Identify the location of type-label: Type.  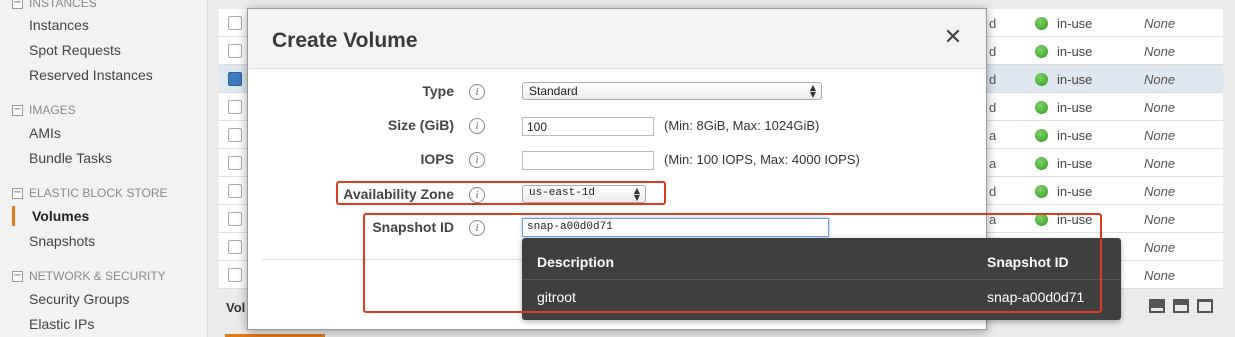
(438, 91).